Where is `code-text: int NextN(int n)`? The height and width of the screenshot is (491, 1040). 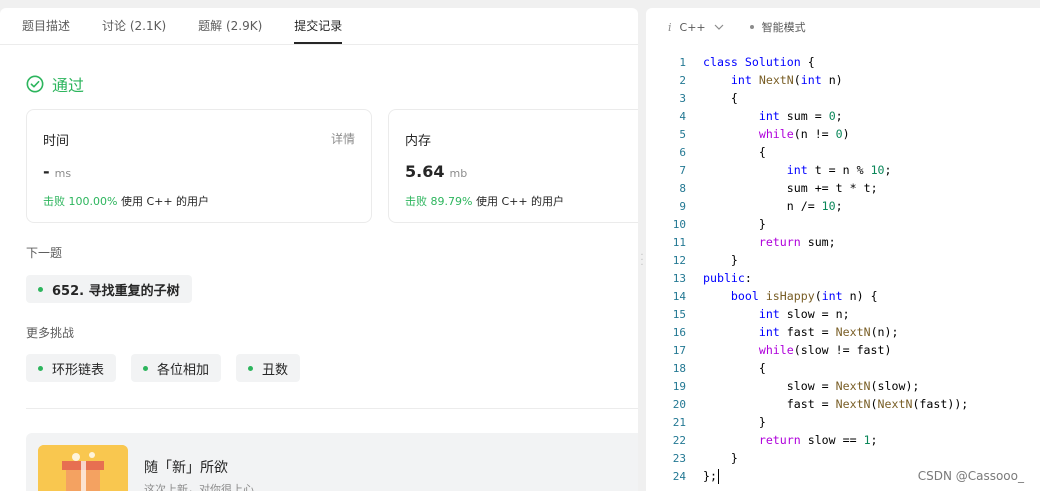 code-text: int NextN(int n) is located at coordinates (786, 80).